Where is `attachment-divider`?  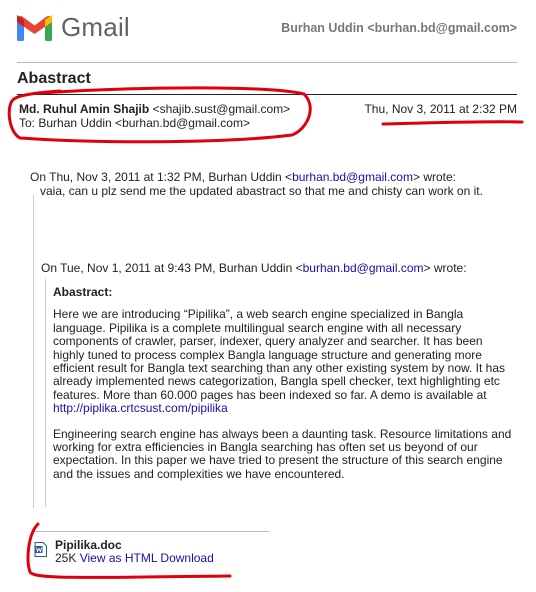
attachment-divider is located at coordinates (151, 531).